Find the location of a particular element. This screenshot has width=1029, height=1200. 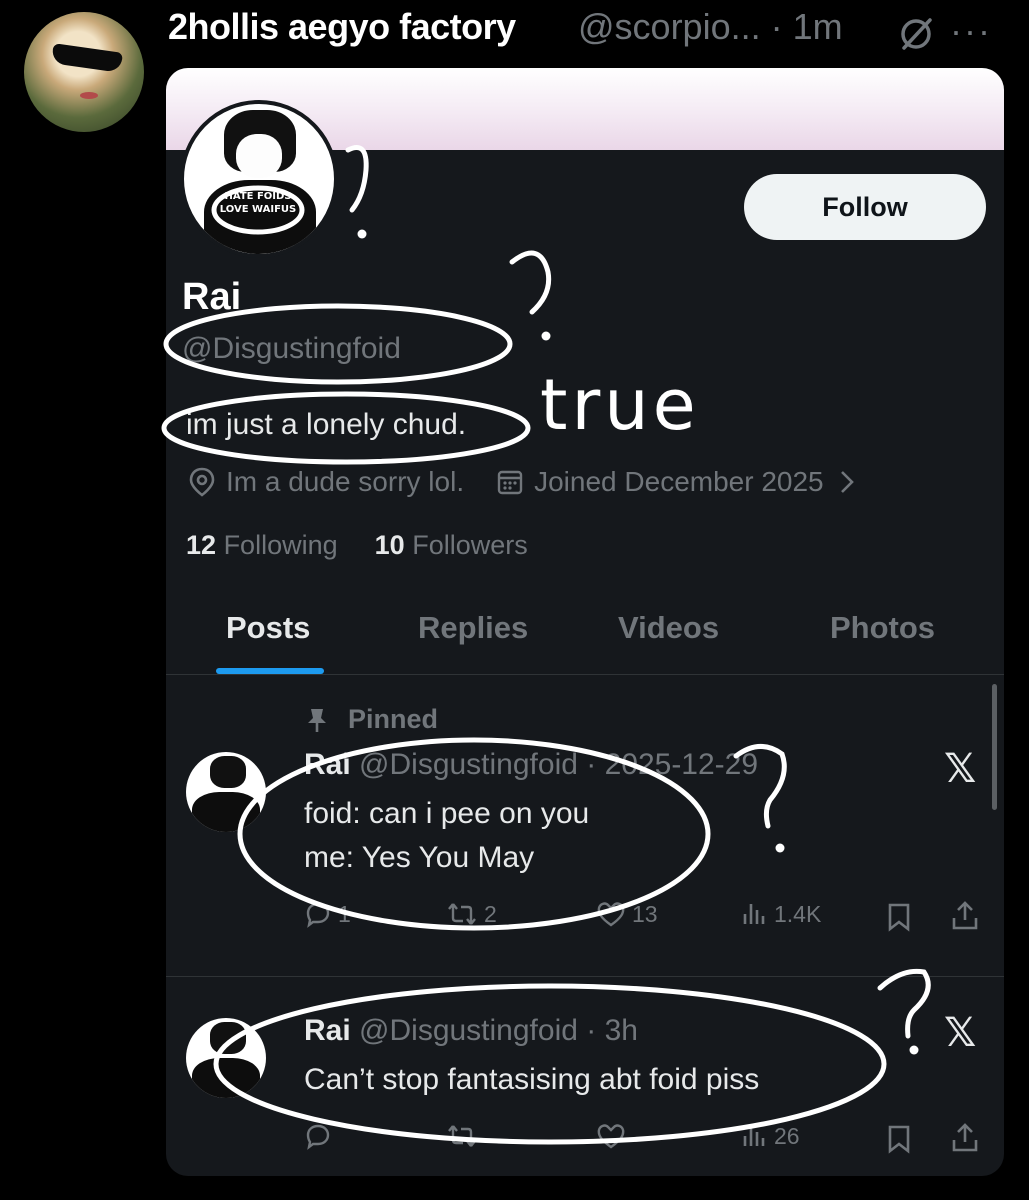

post-text: foid: can i pee on you me: Yes You May is located at coordinates (447, 835).